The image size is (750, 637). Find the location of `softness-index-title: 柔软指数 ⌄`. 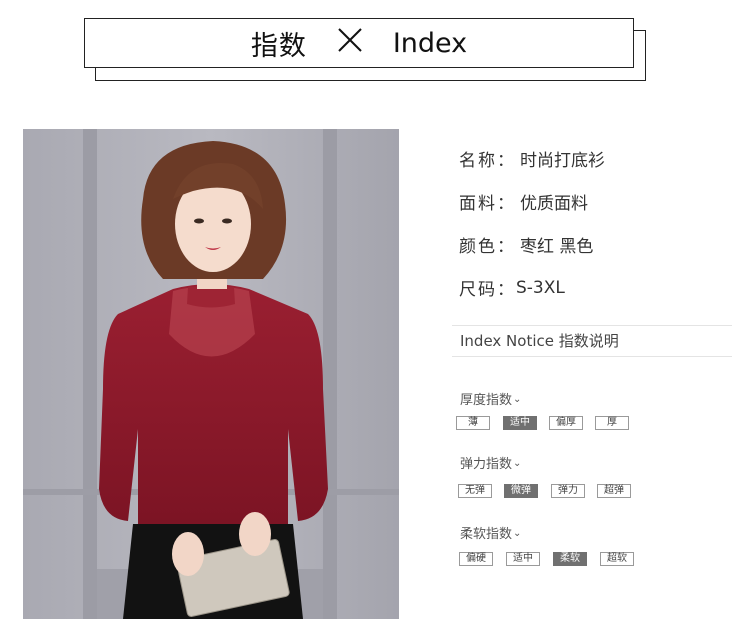

softness-index-title: 柔软指数 ⌄ is located at coordinates (490, 532).